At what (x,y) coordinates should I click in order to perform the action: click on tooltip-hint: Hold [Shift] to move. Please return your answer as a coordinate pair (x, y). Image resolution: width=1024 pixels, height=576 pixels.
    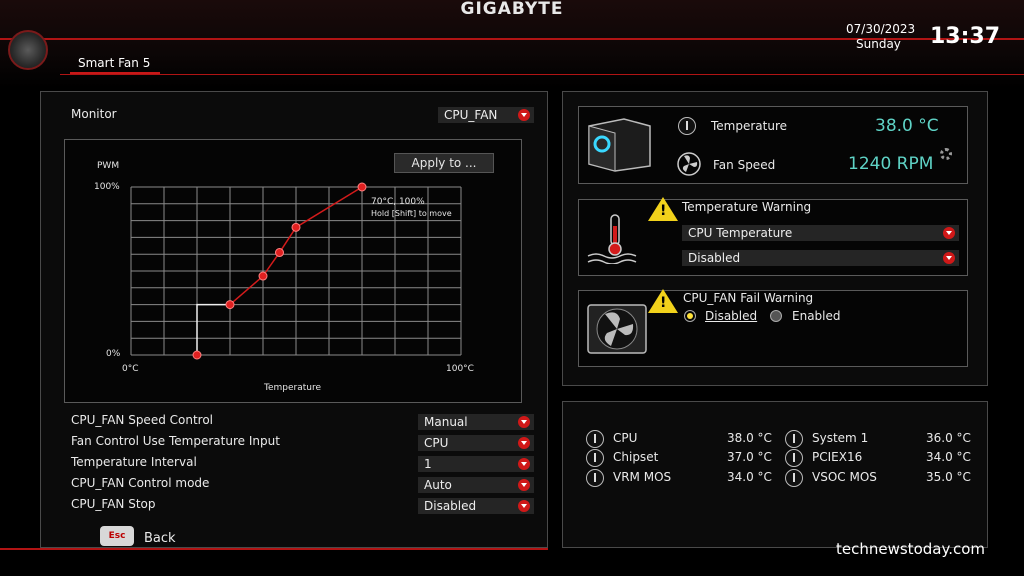
    Looking at the image, I should click on (411, 213).